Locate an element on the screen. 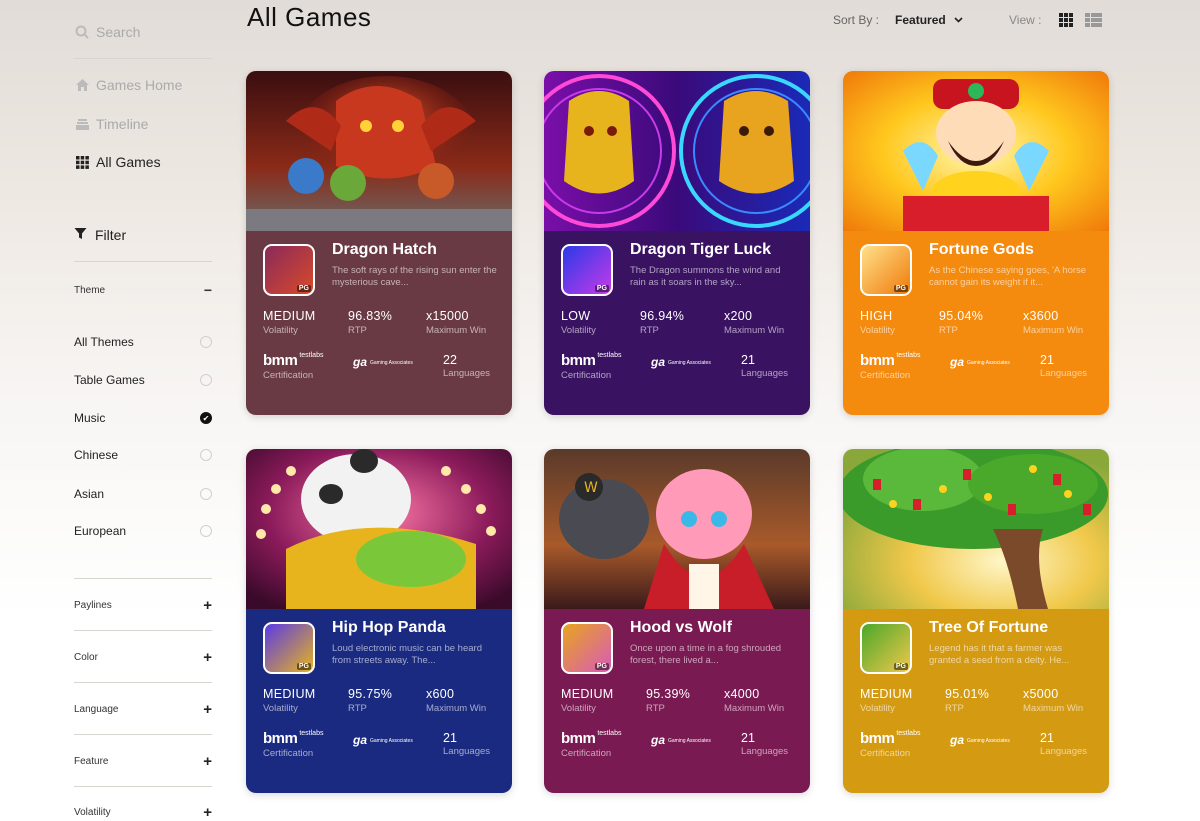  accordion-color: Color + is located at coordinates (143, 657).